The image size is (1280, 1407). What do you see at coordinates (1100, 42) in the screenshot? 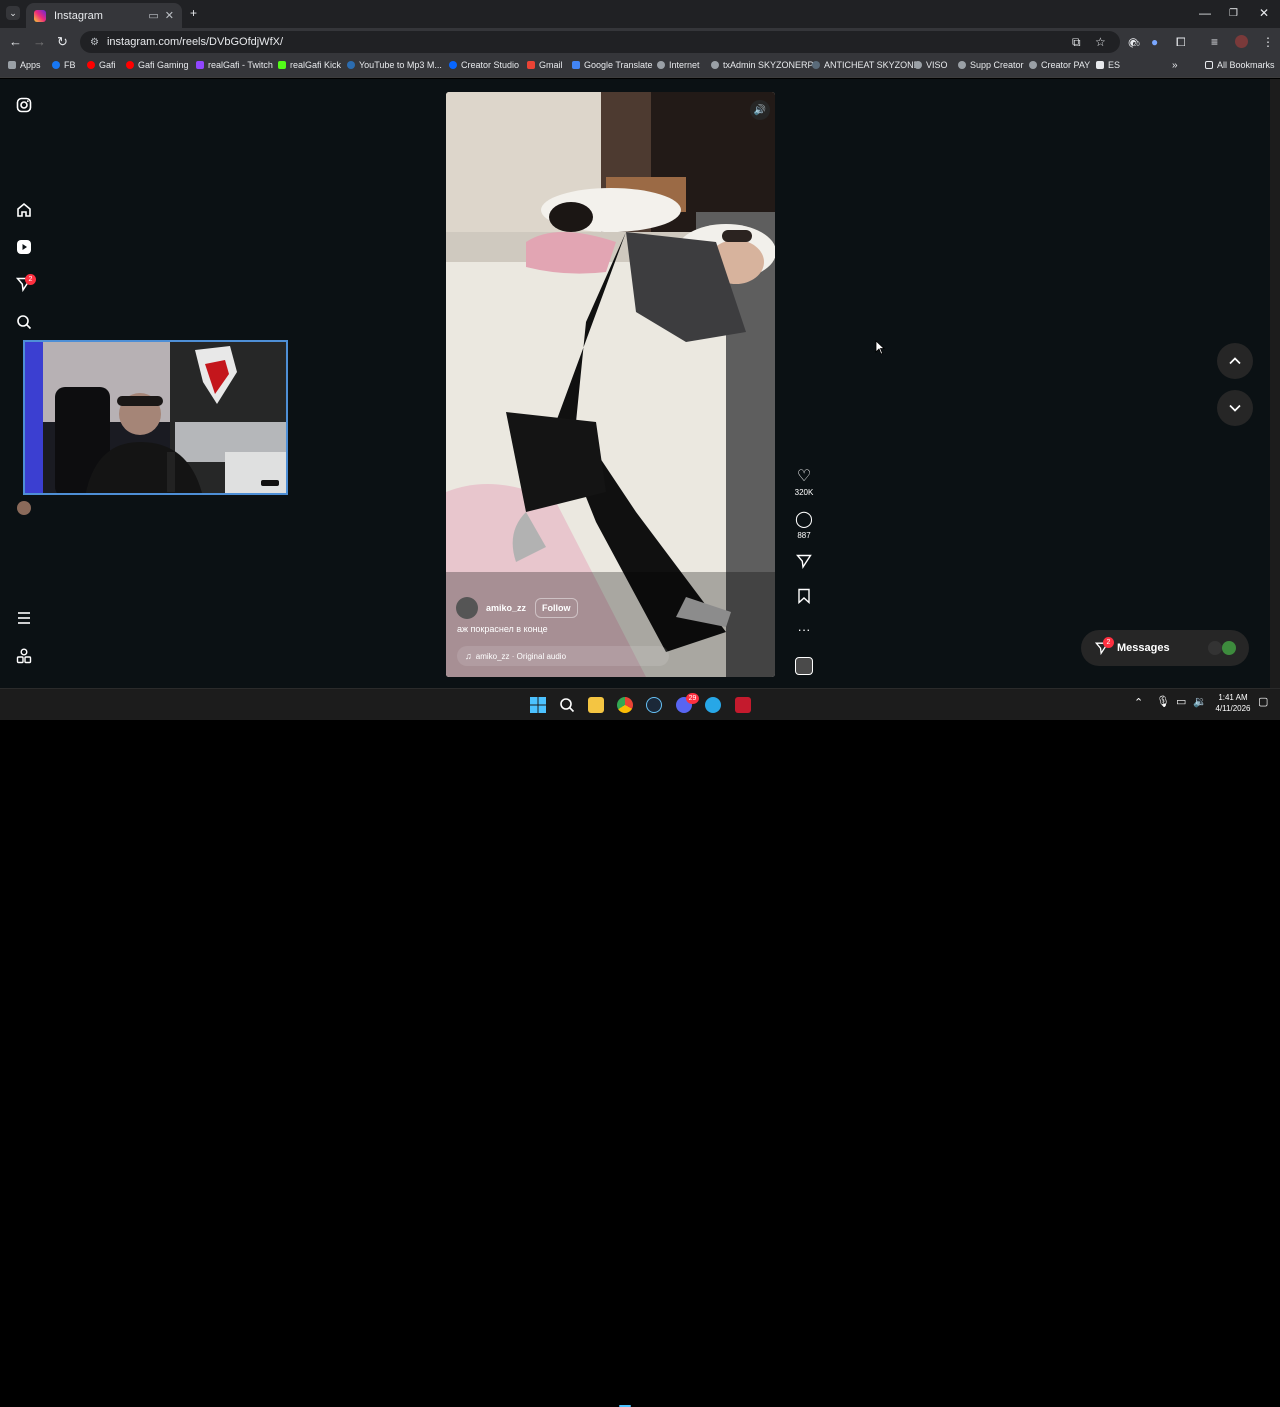
I see `bookmark-star-icon: ☆` at bounding box center [1100, 42].